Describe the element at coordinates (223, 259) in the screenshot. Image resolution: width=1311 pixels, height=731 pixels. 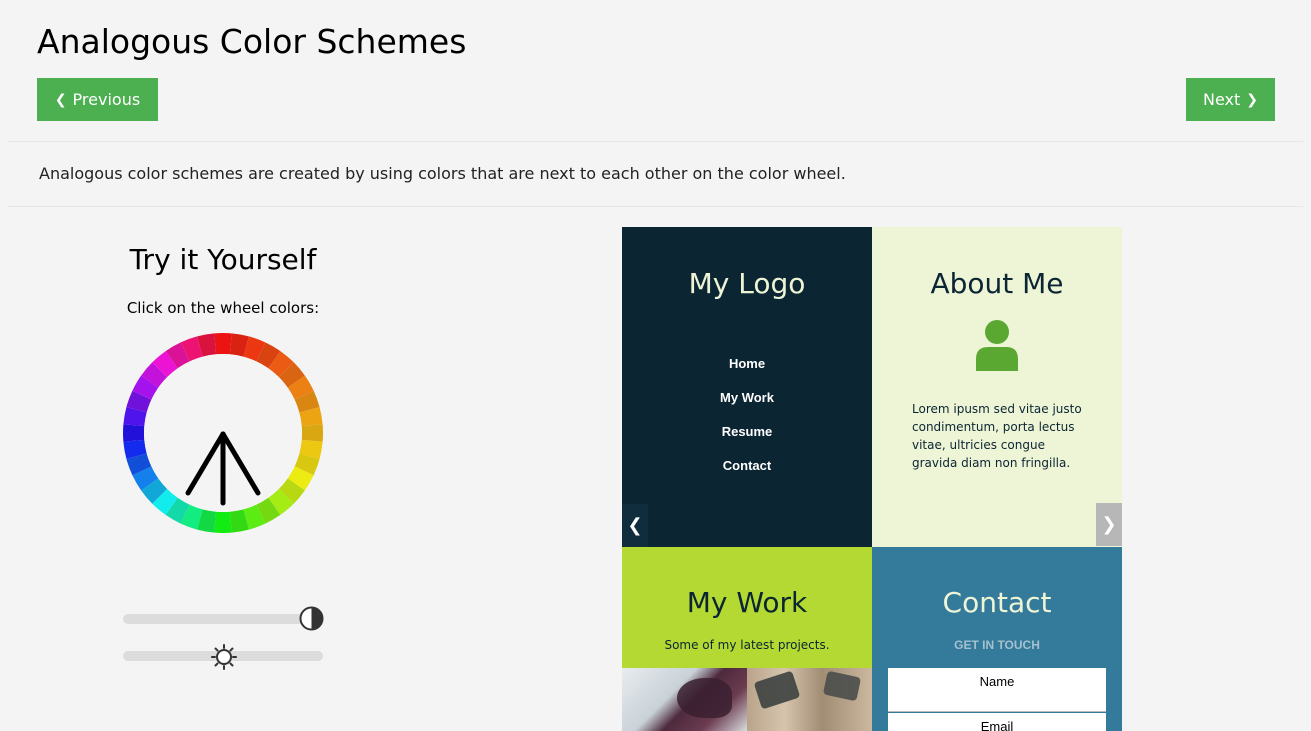
I see `try-it-title: Try it Yourself` at that location.